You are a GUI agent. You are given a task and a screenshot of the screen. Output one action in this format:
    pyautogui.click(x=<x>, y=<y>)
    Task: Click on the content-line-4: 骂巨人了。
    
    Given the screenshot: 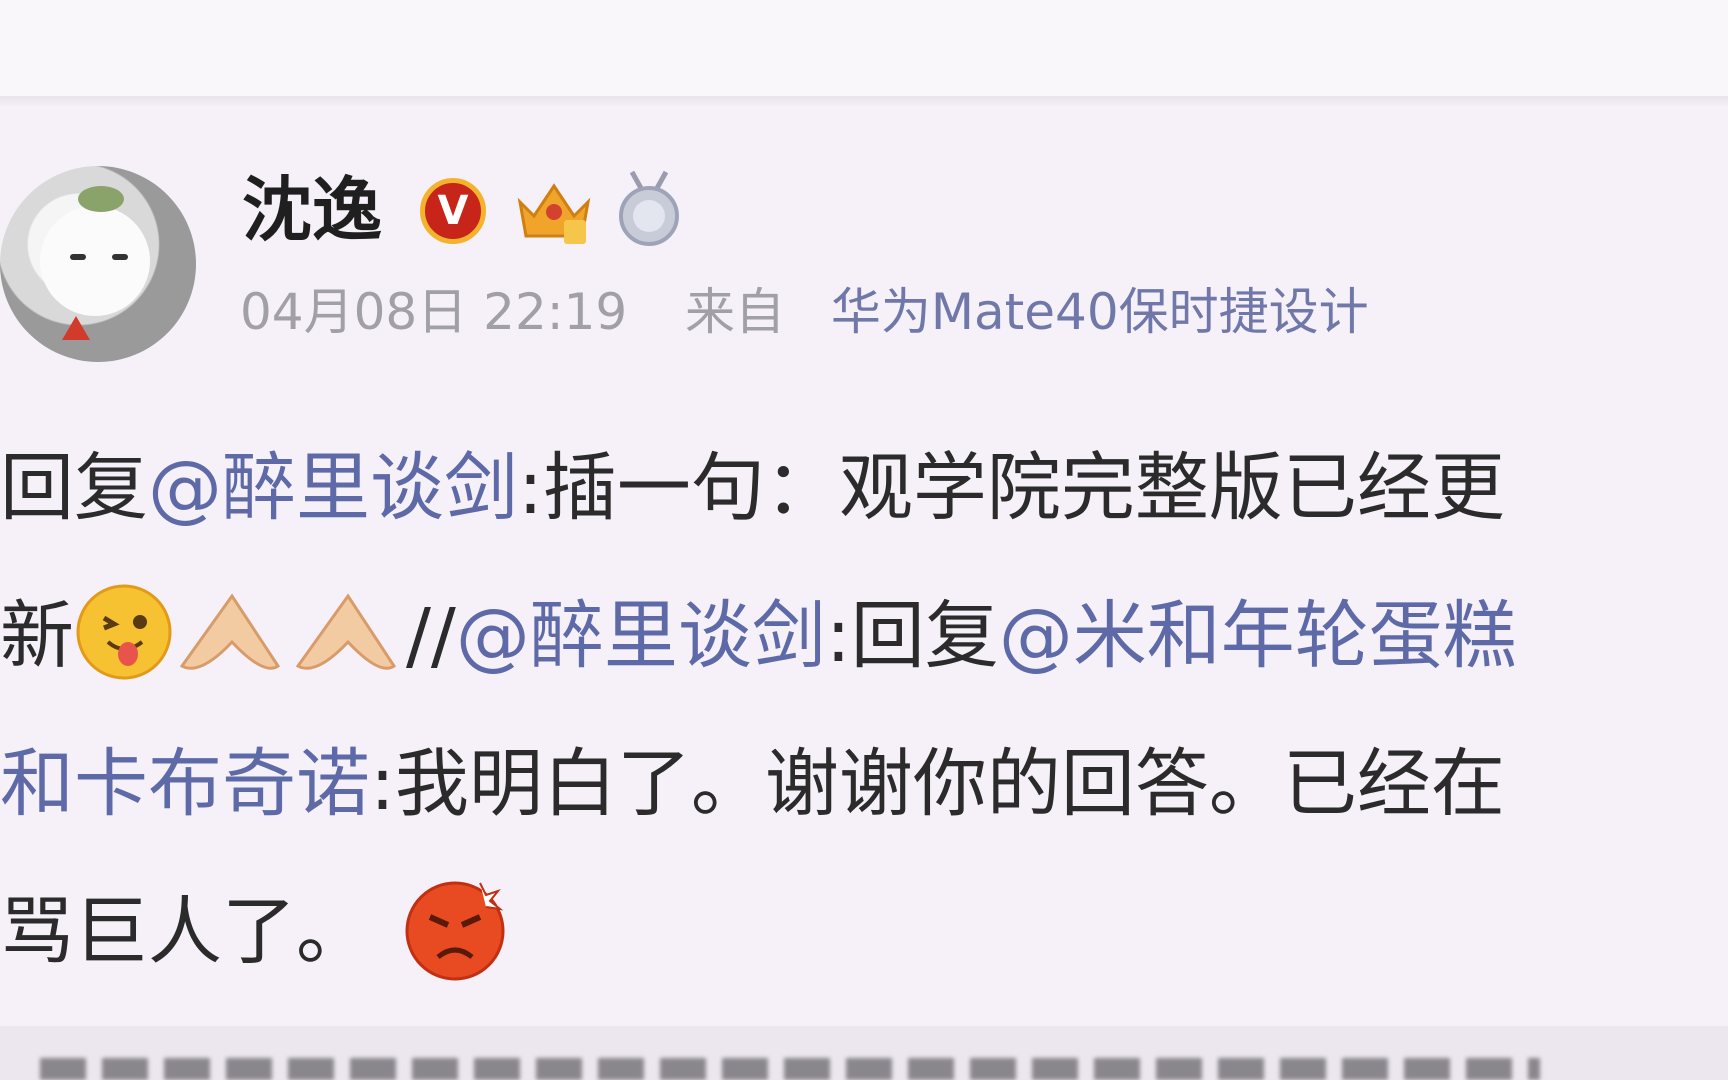 What is the action you would take?
    pyautogui.click(x=864, y=932)
    